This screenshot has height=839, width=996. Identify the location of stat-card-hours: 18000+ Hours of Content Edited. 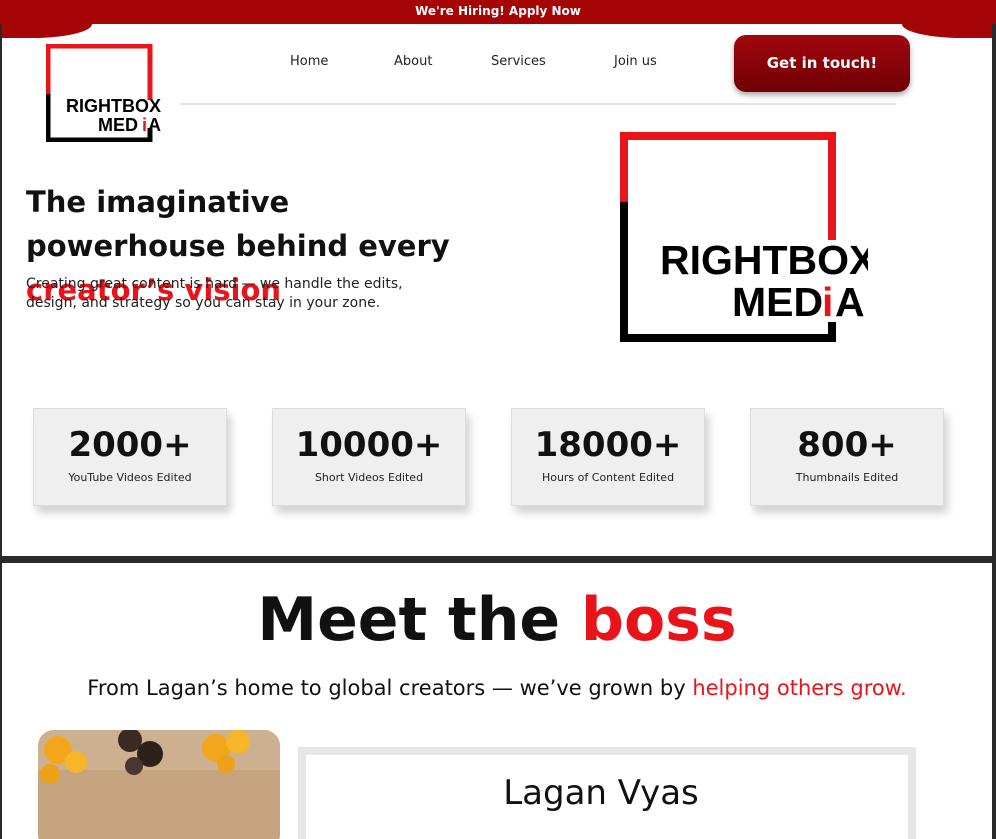
(608, 457).